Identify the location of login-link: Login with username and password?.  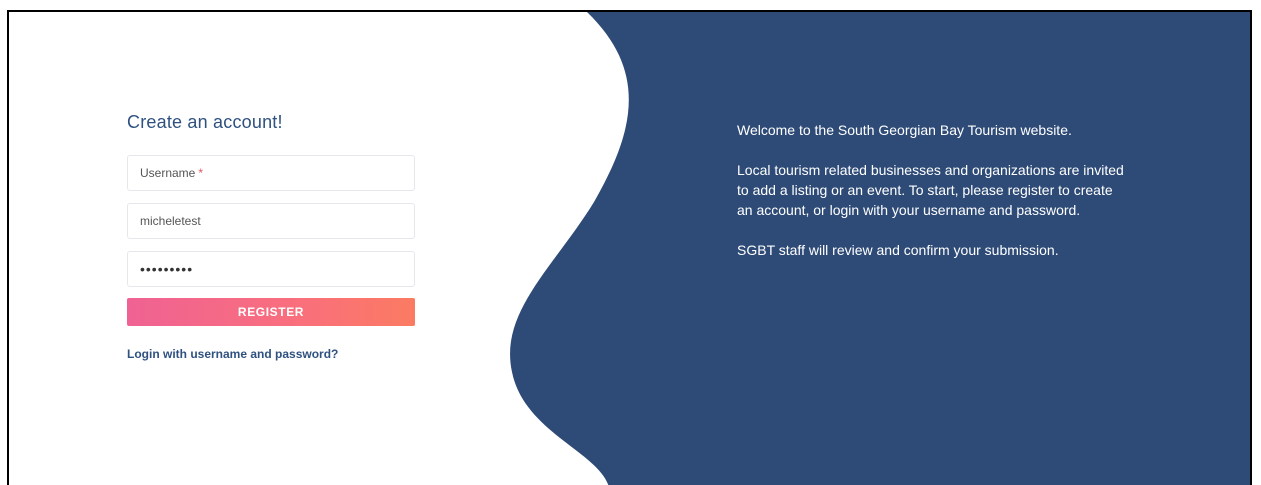
(272, 354).